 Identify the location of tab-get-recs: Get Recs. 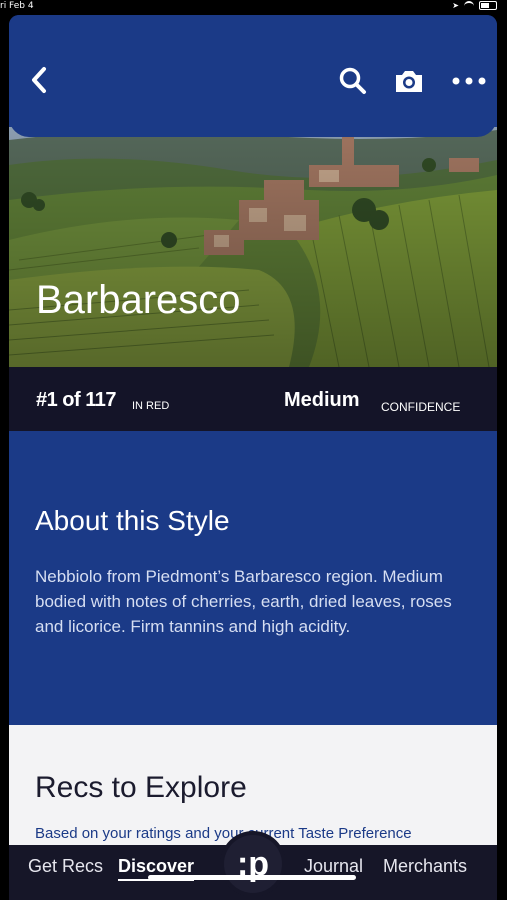
(65, 866).